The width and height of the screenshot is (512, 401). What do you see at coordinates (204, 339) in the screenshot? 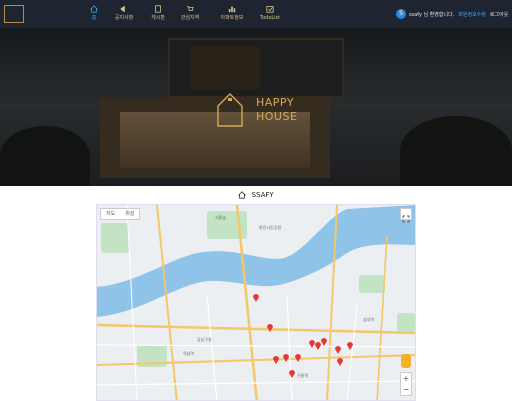
I see `map-label: 강남구청` at bounding box center [204, 339].